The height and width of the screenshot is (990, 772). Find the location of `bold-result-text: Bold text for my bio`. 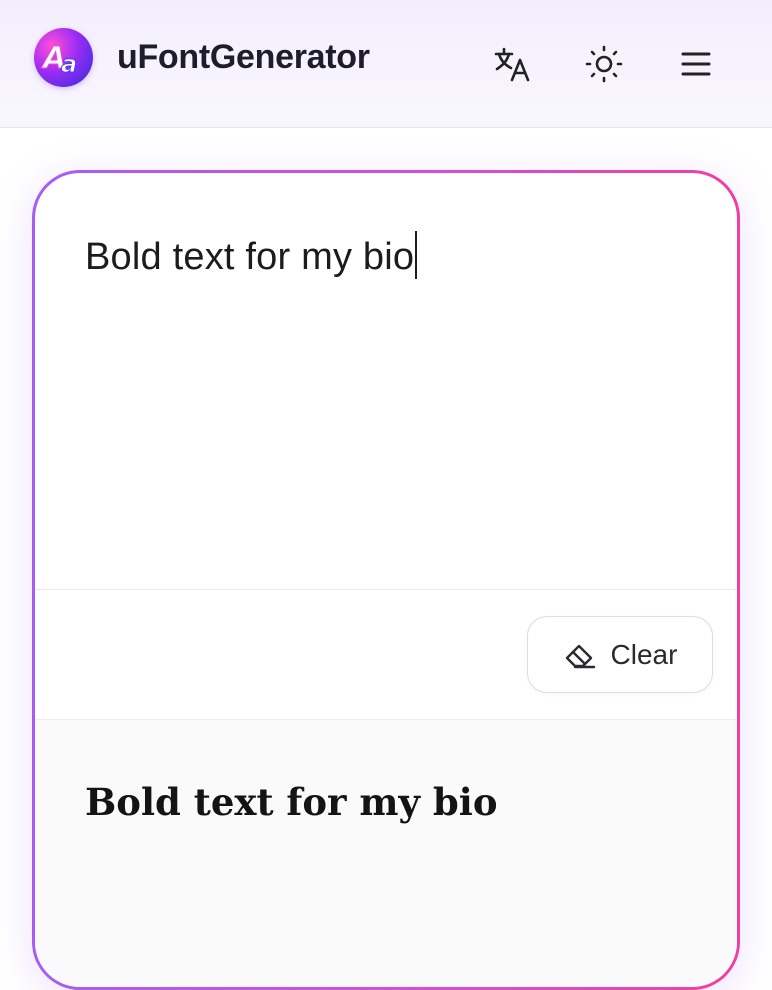

bold-result-text: Bold text for my bio is located at coordinates (291, 802).